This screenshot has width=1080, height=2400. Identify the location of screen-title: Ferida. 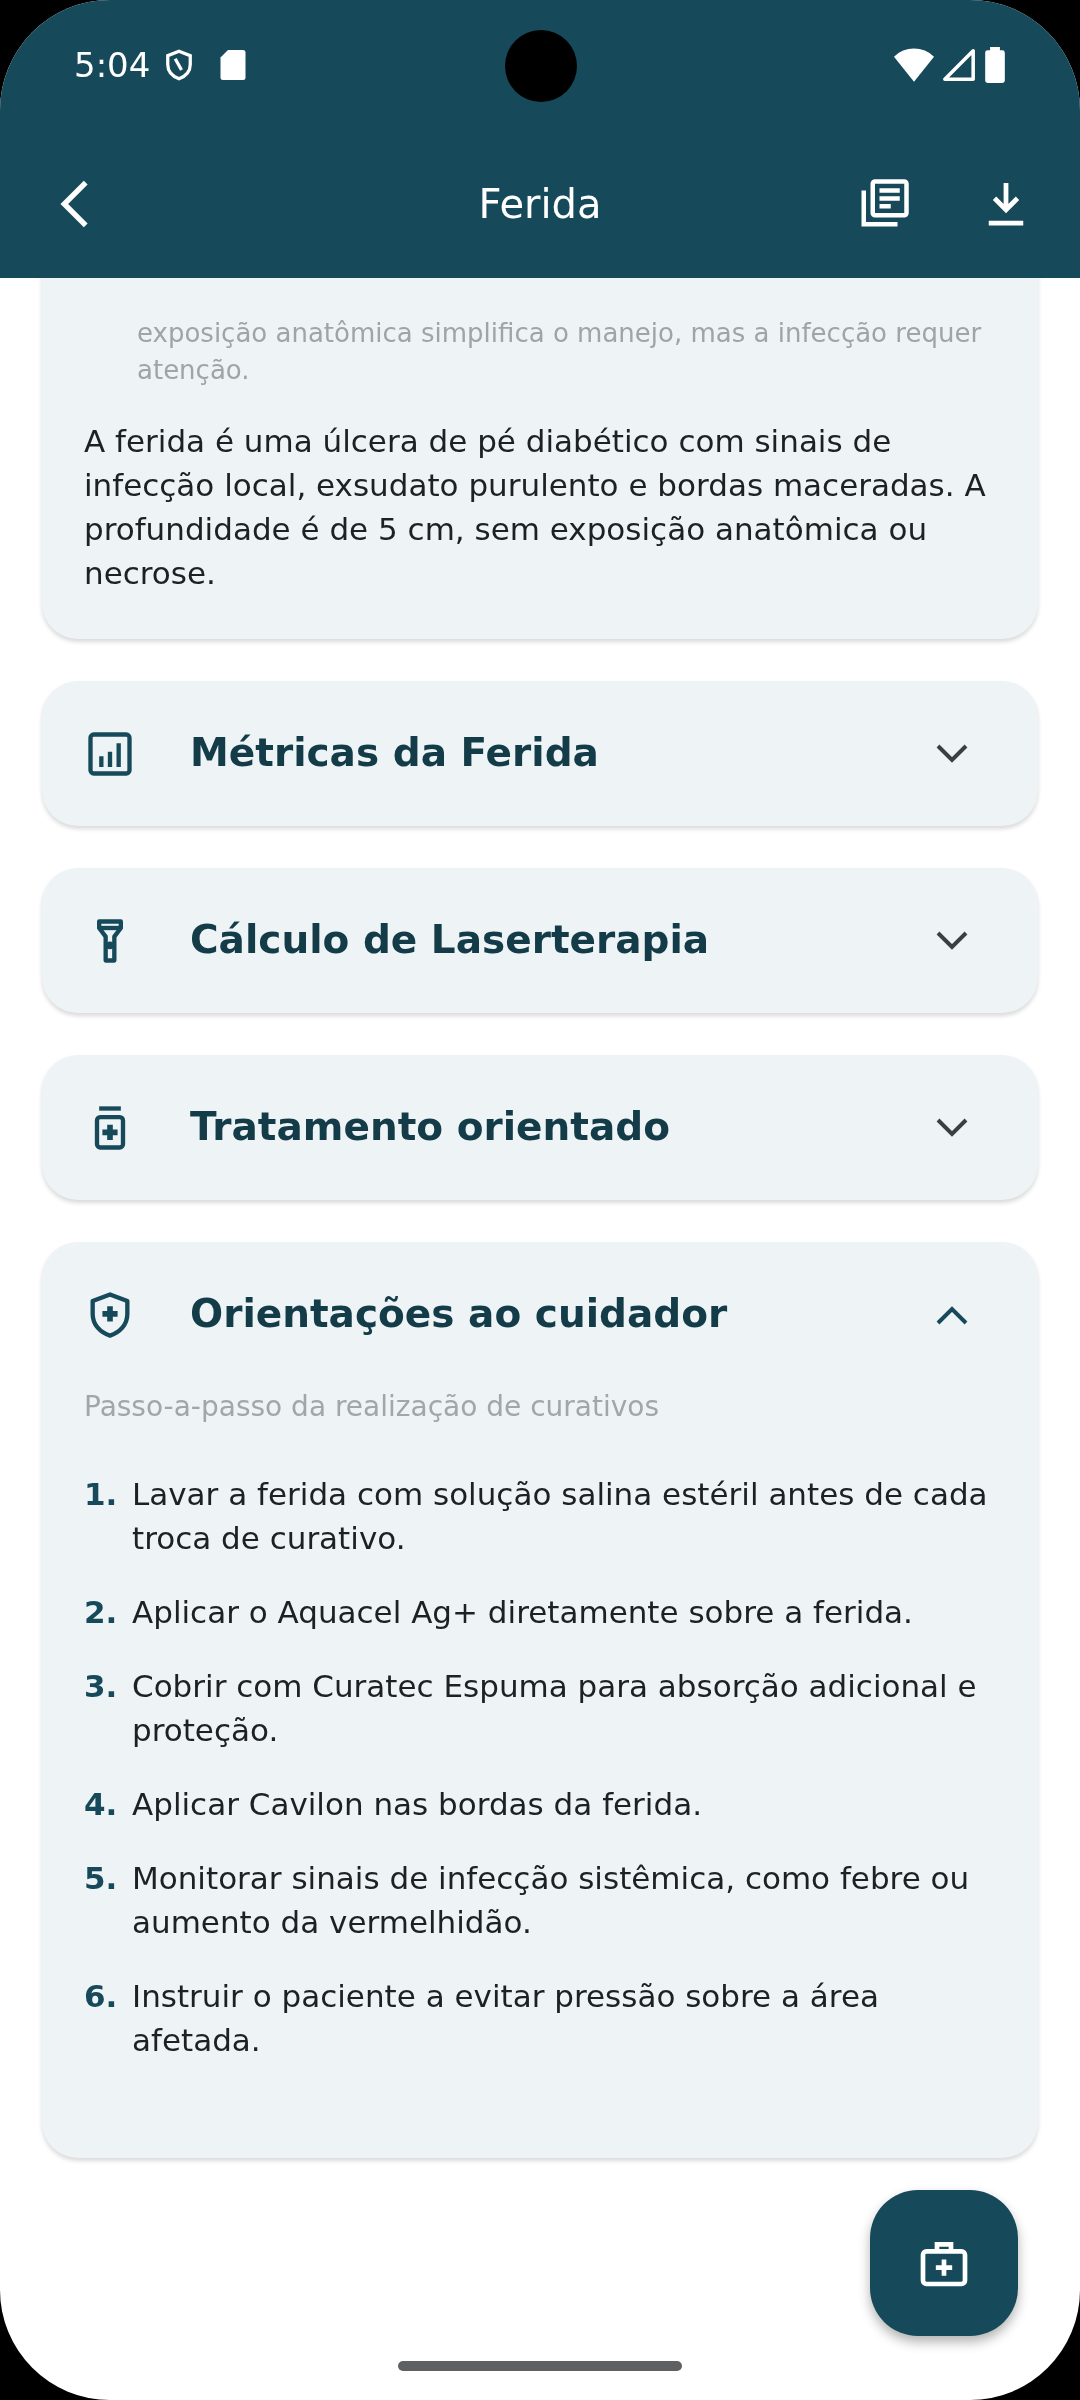
(540, 204).